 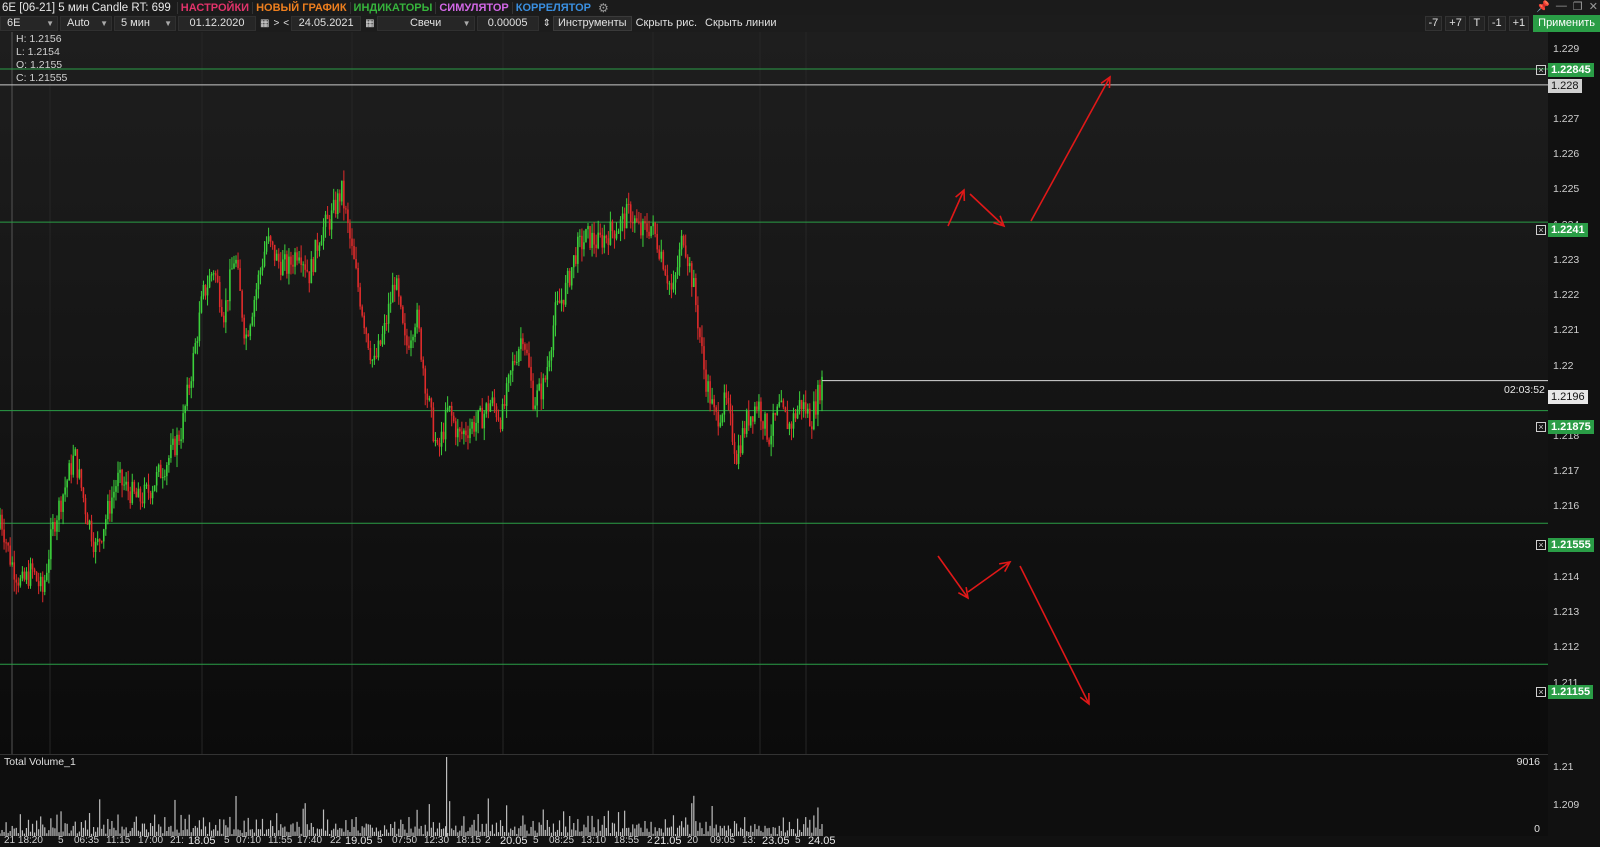 I want to click on remove-level-4-icon: ×, so click(x=1541, y=545).